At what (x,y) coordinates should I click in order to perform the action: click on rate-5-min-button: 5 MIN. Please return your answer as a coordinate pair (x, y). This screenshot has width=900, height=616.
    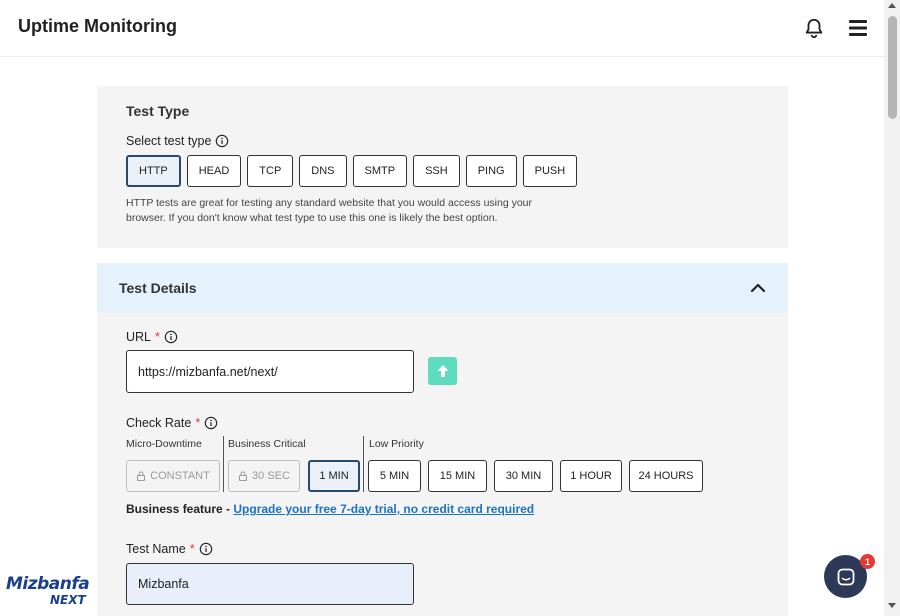
    Looking at the image, I should click on (394, 476).